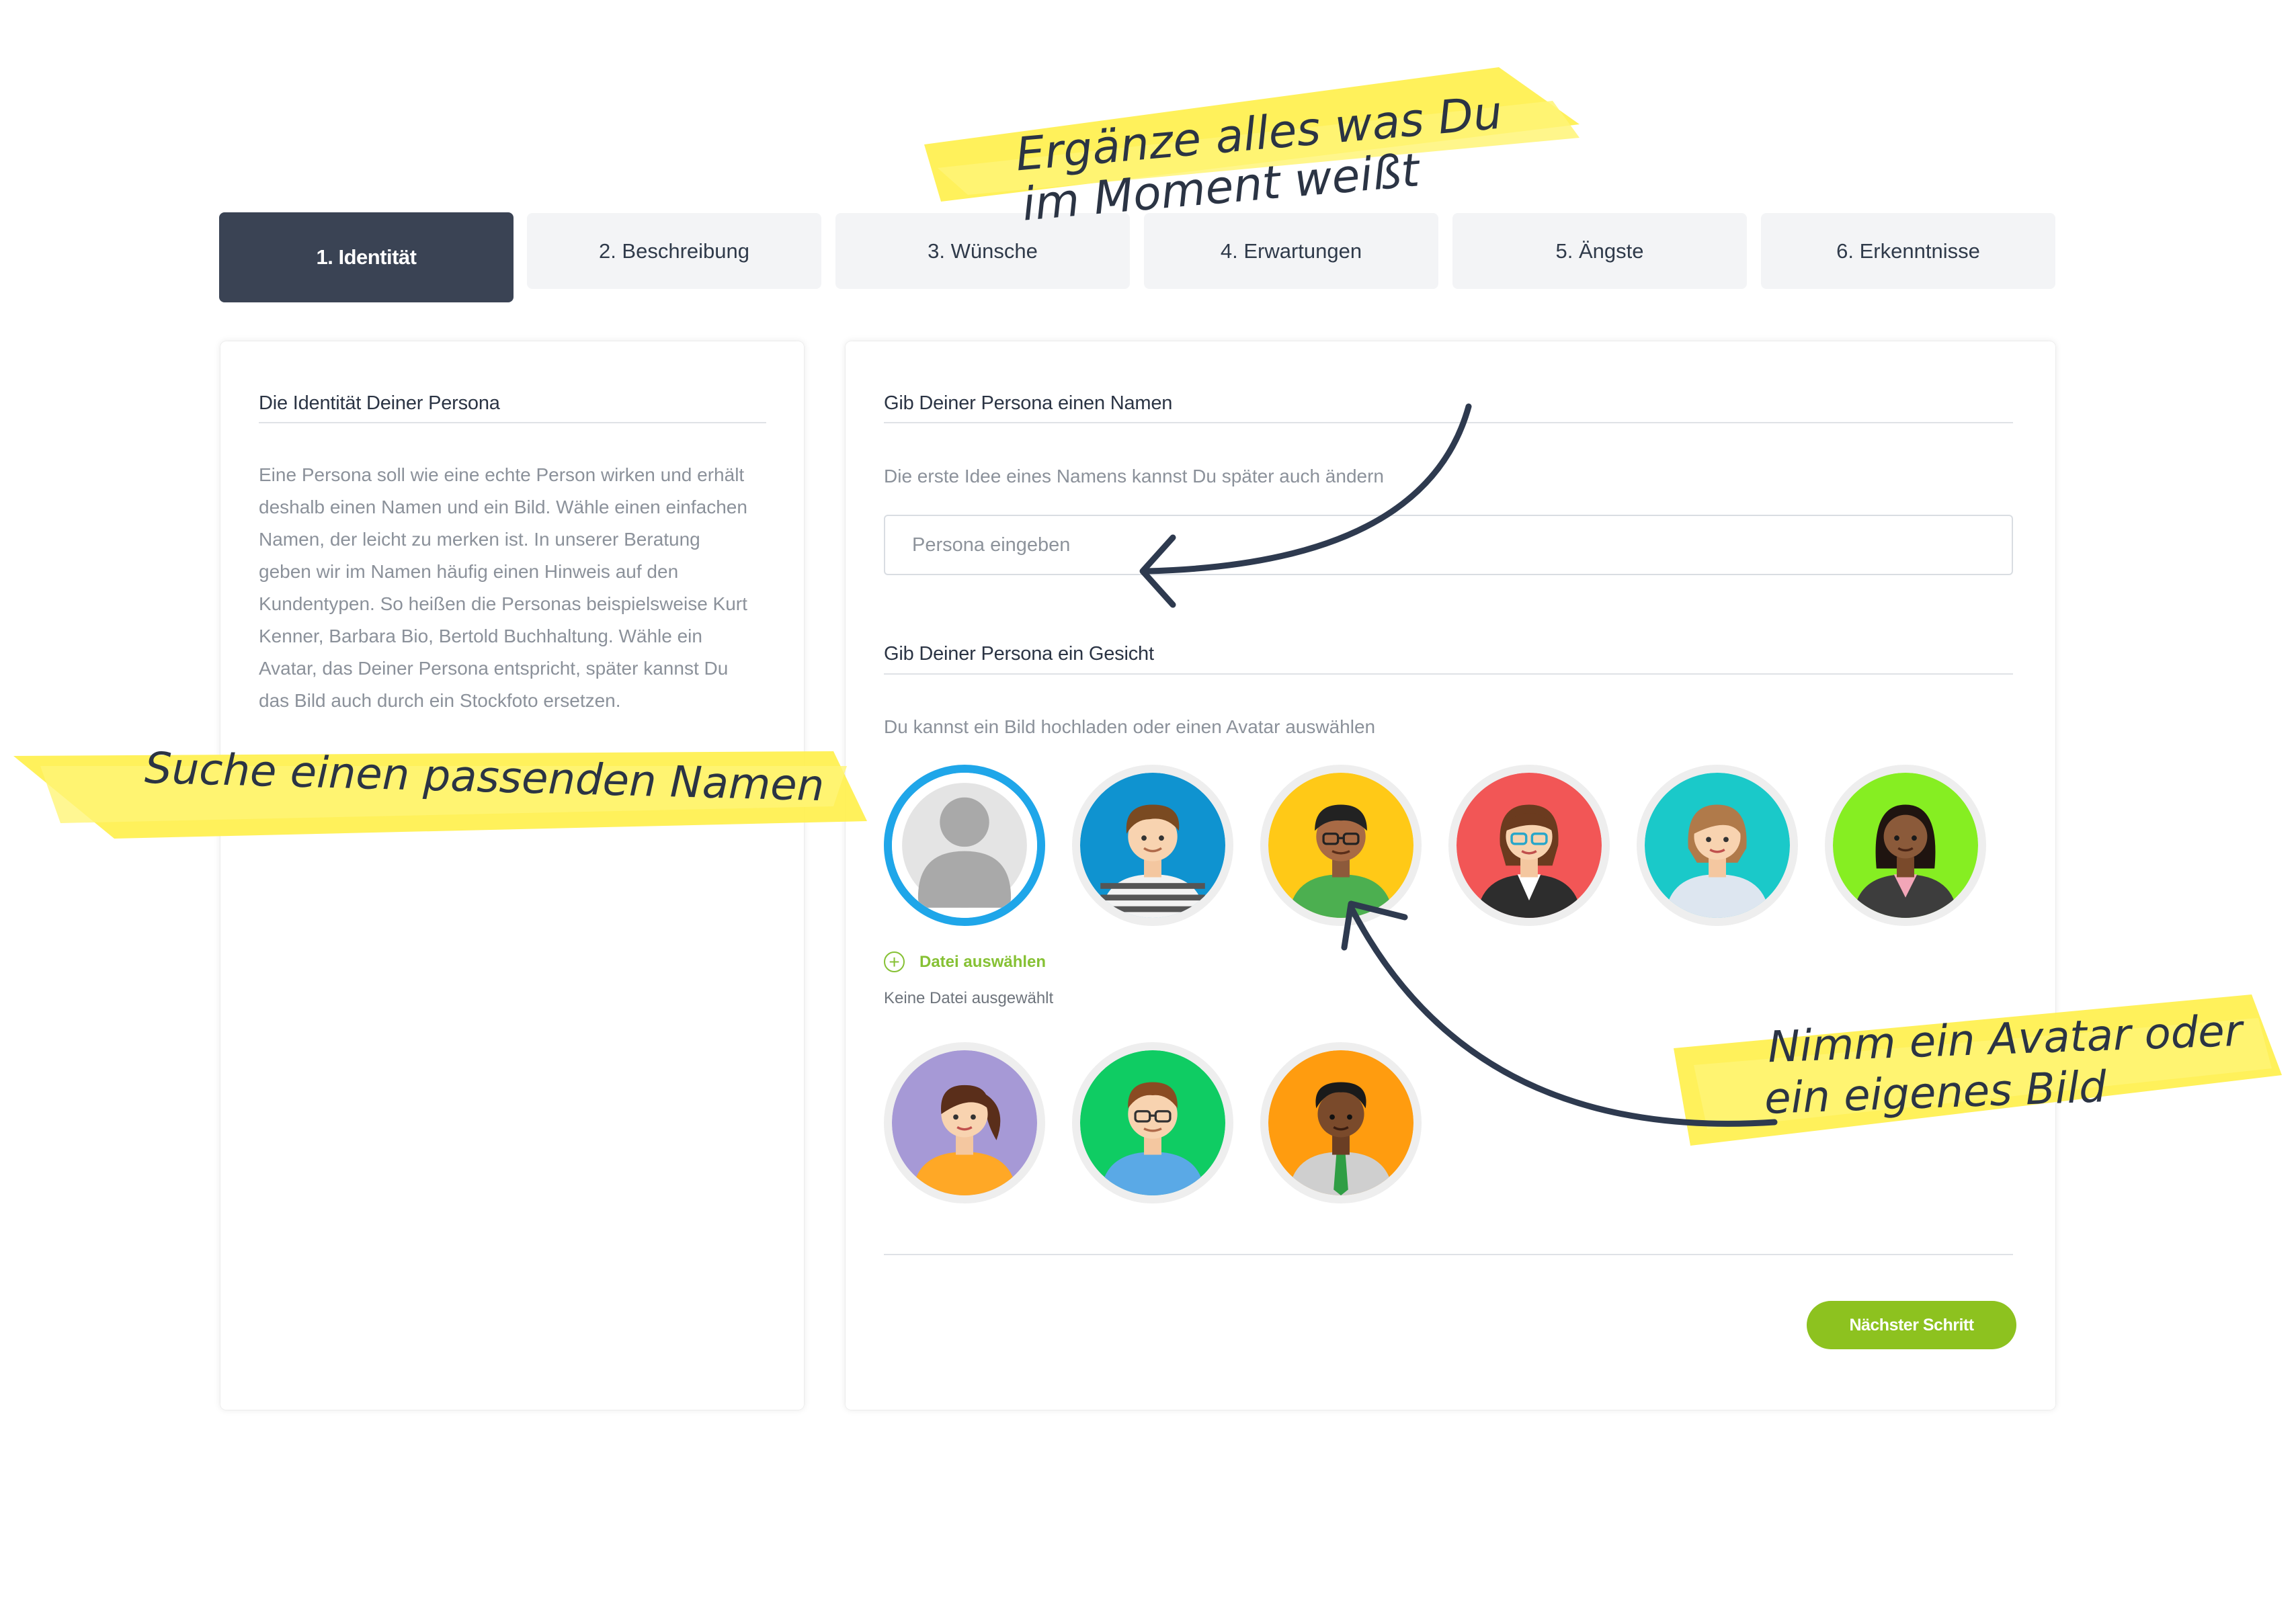 The image size is (2296, 1612). I want to click on placeholder-avatar, so click(964, 846).